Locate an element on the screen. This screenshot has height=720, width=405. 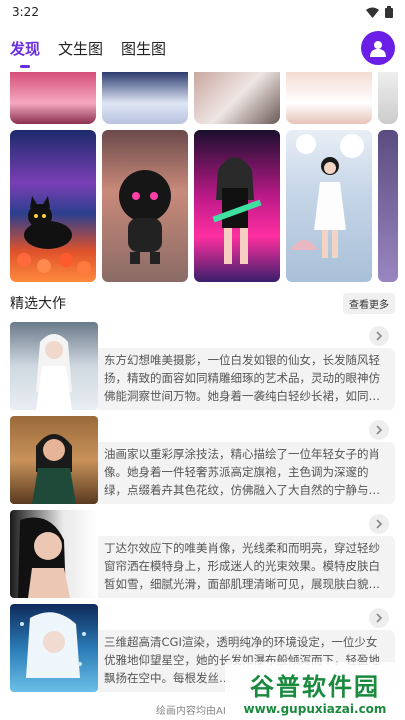
qipao-woman-figure is located at coordinates (54, 469).